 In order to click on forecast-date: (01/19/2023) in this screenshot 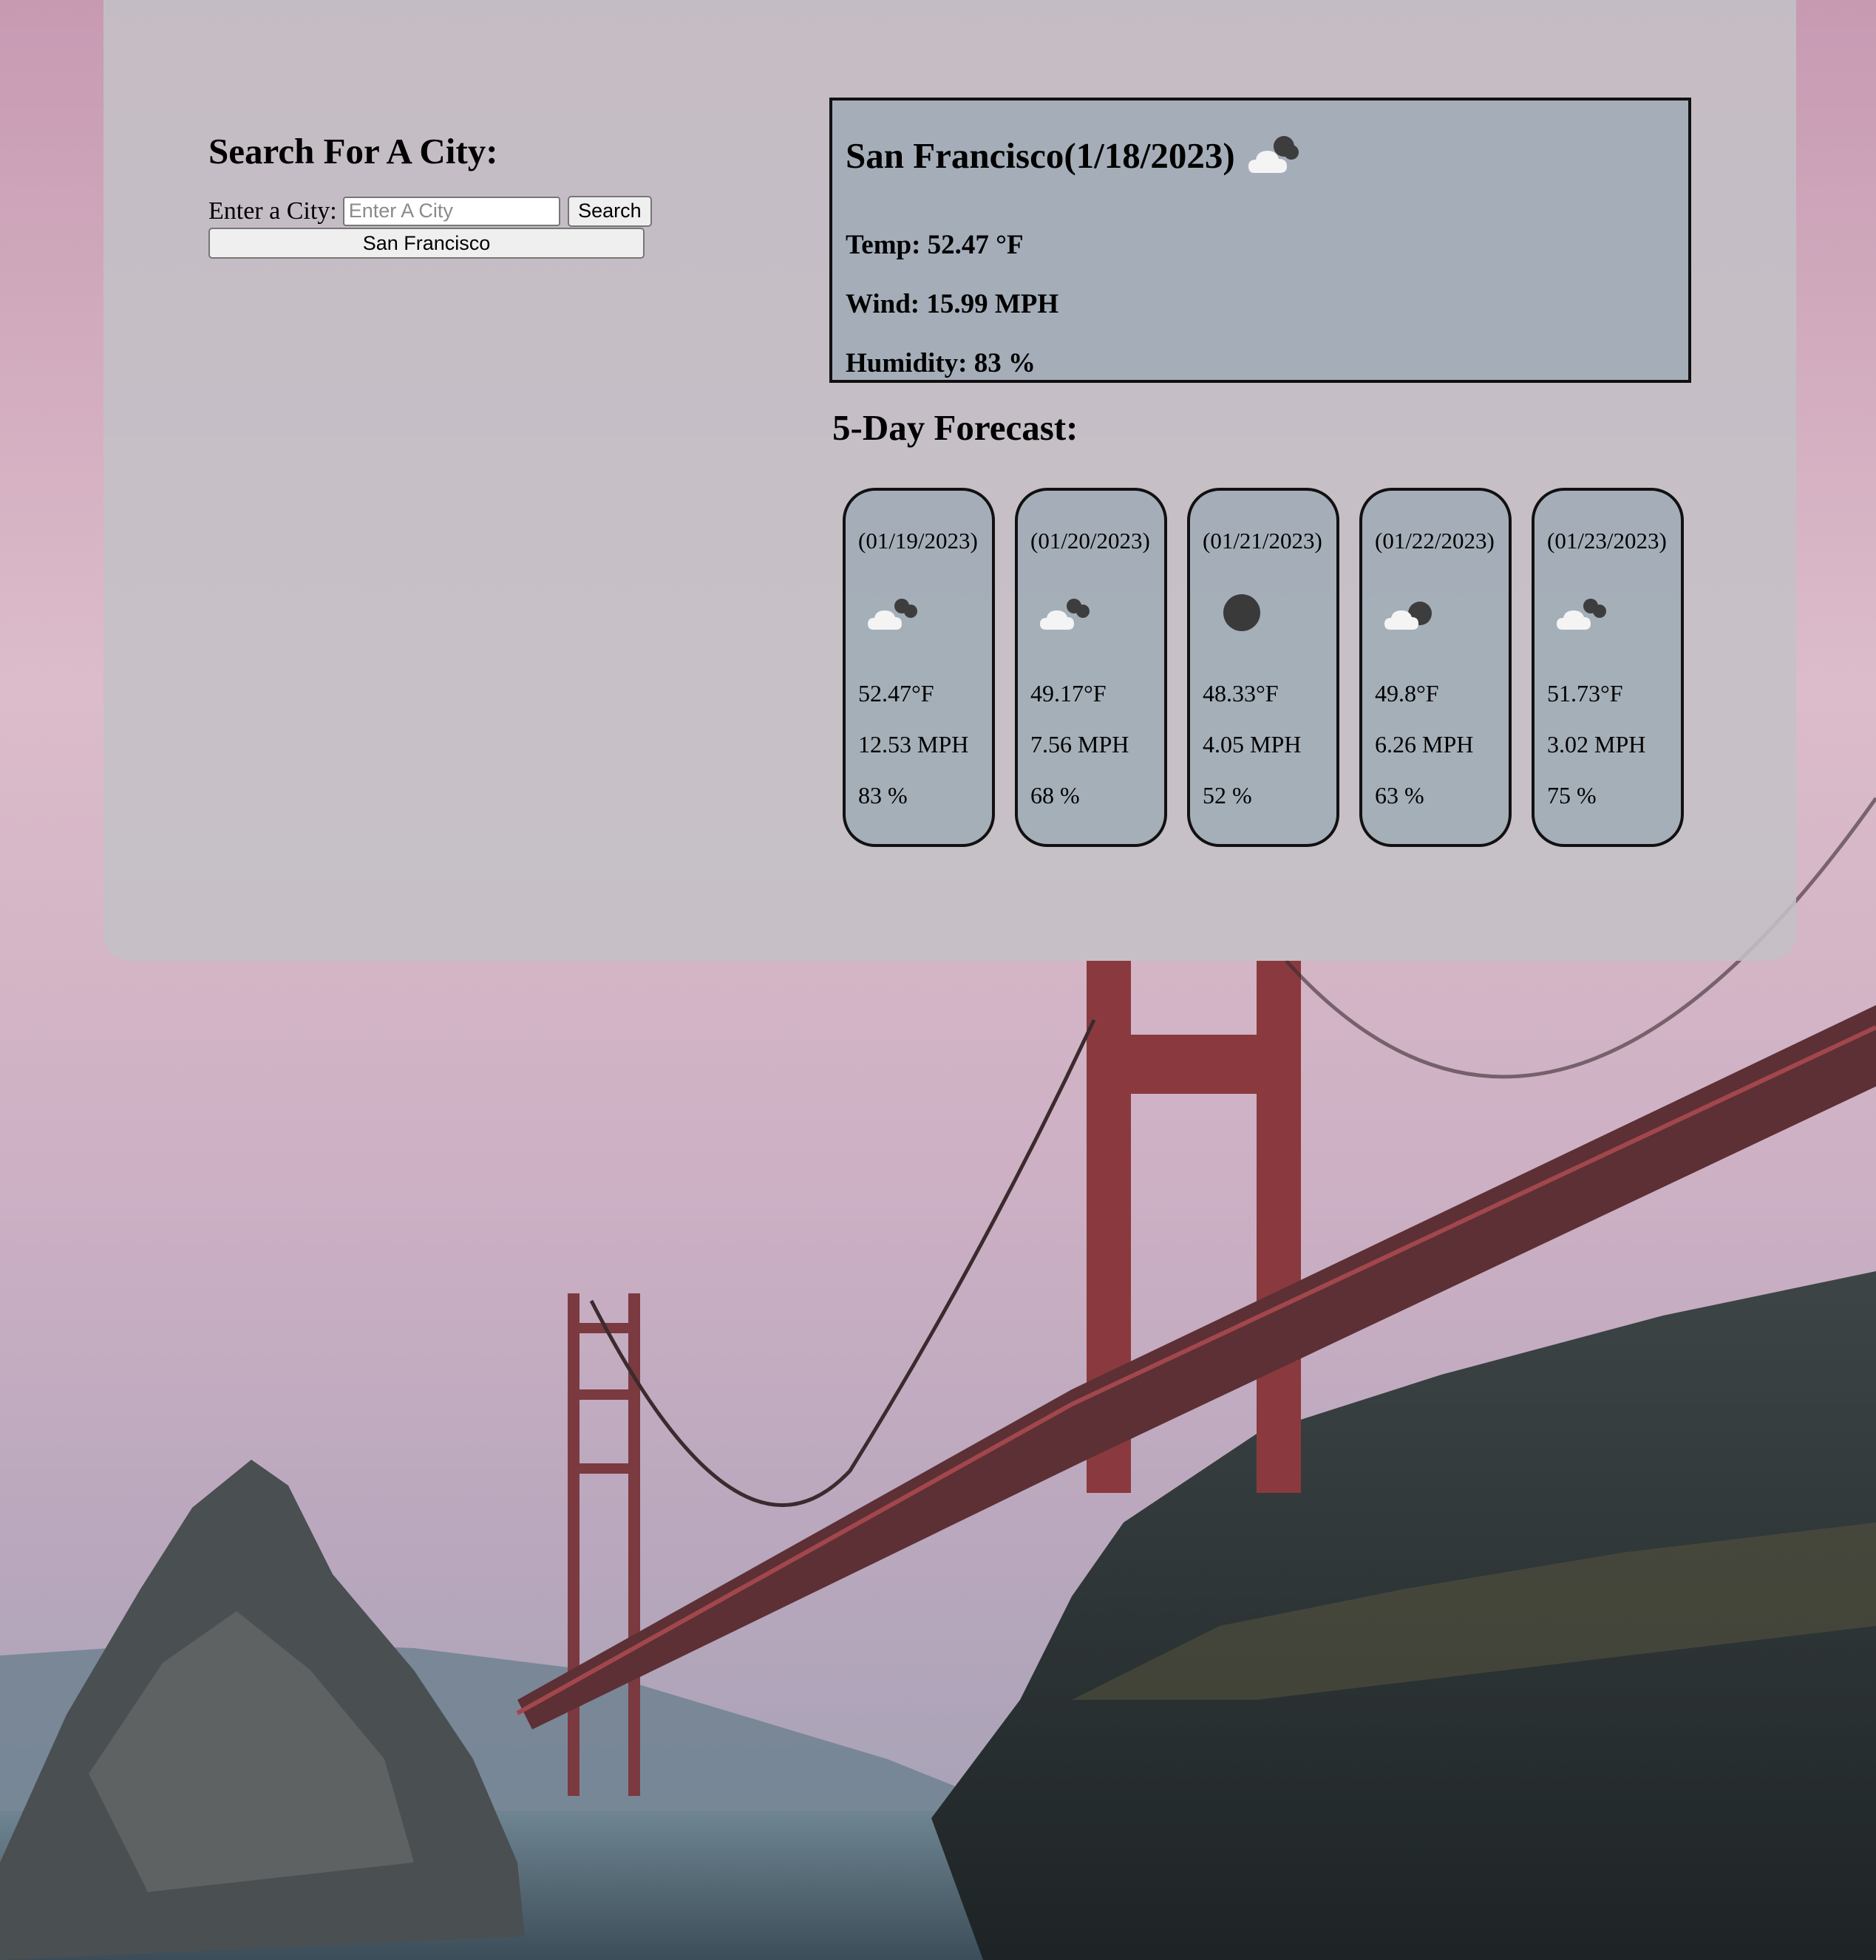, I will do `click(918, 541)`.